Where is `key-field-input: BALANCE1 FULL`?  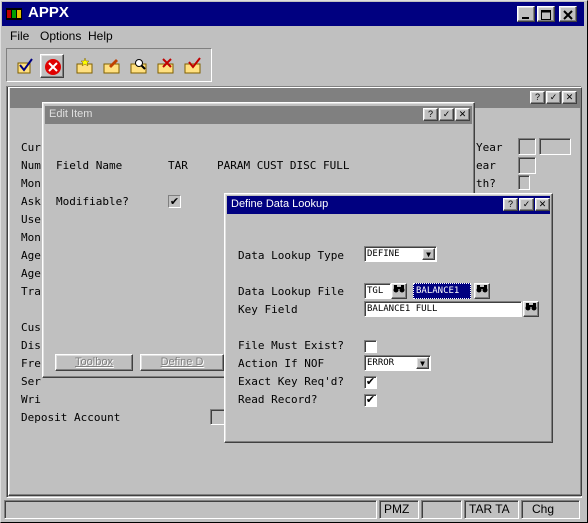 key-field-input: BALANCE1 FULL is located at coordinates (443, 309).